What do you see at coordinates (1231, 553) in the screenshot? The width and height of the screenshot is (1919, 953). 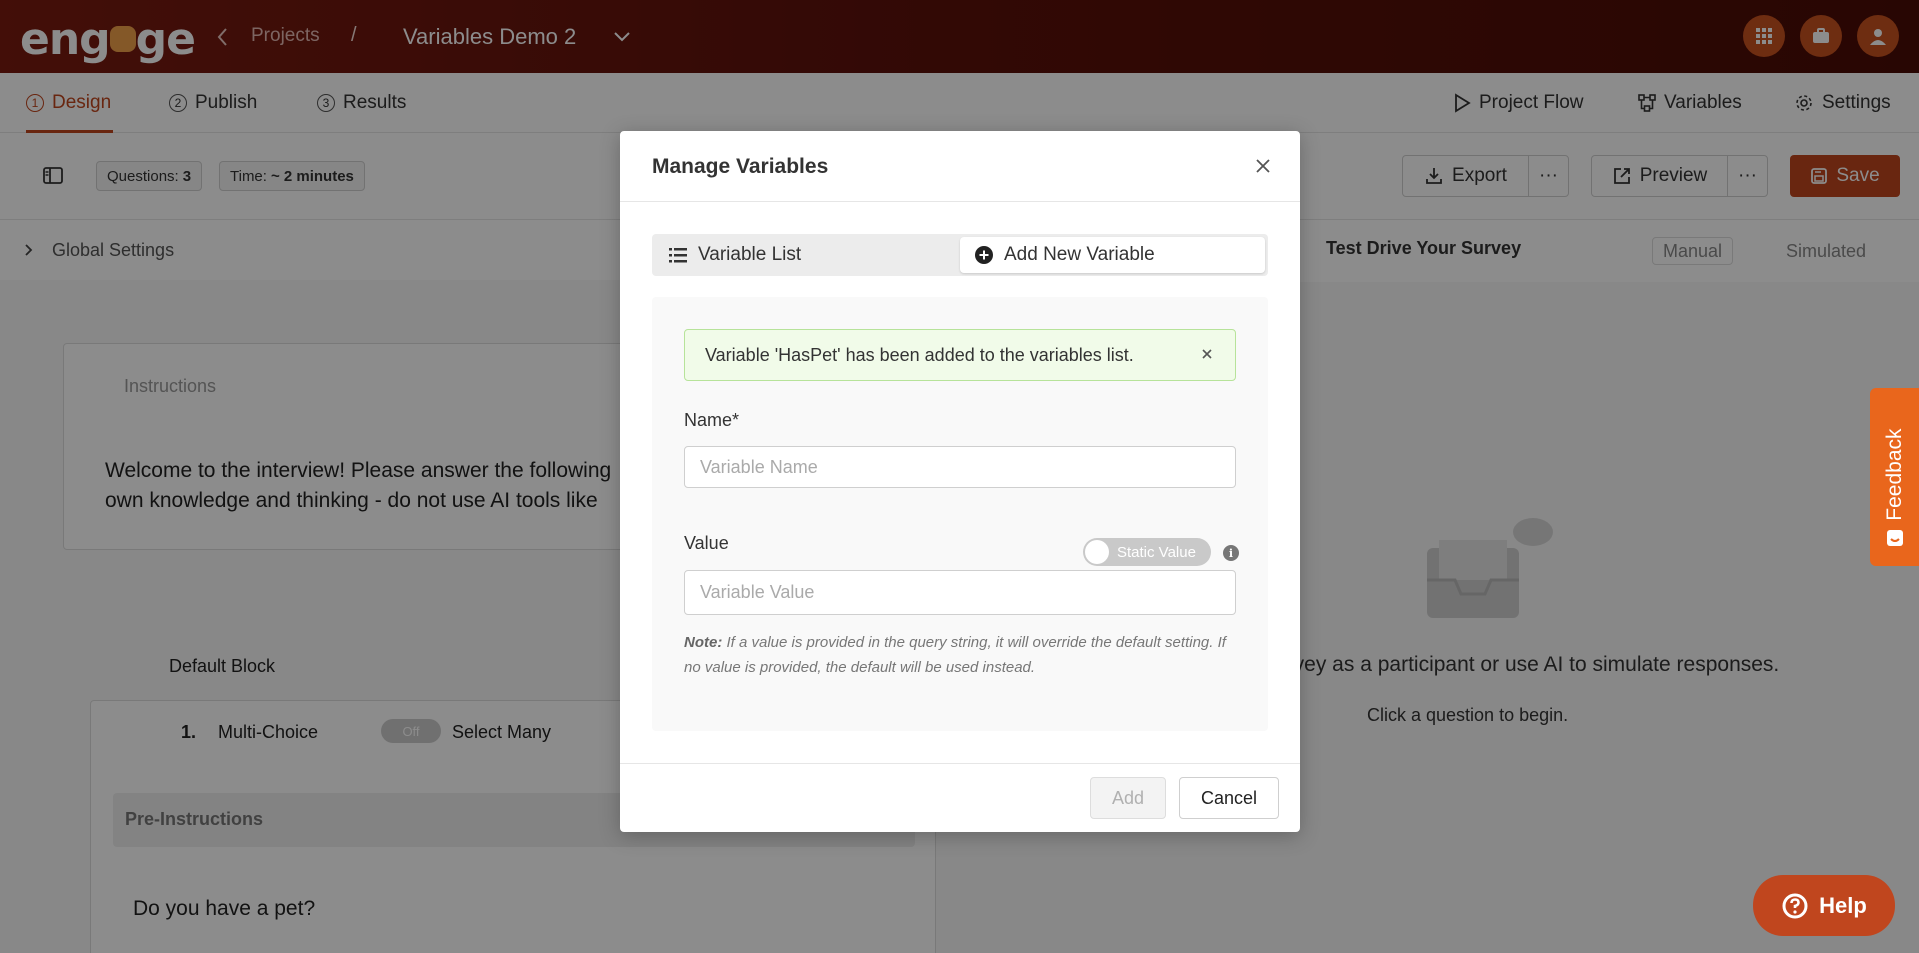 I see `info-icon: i` at bounding box center [1231, 553].